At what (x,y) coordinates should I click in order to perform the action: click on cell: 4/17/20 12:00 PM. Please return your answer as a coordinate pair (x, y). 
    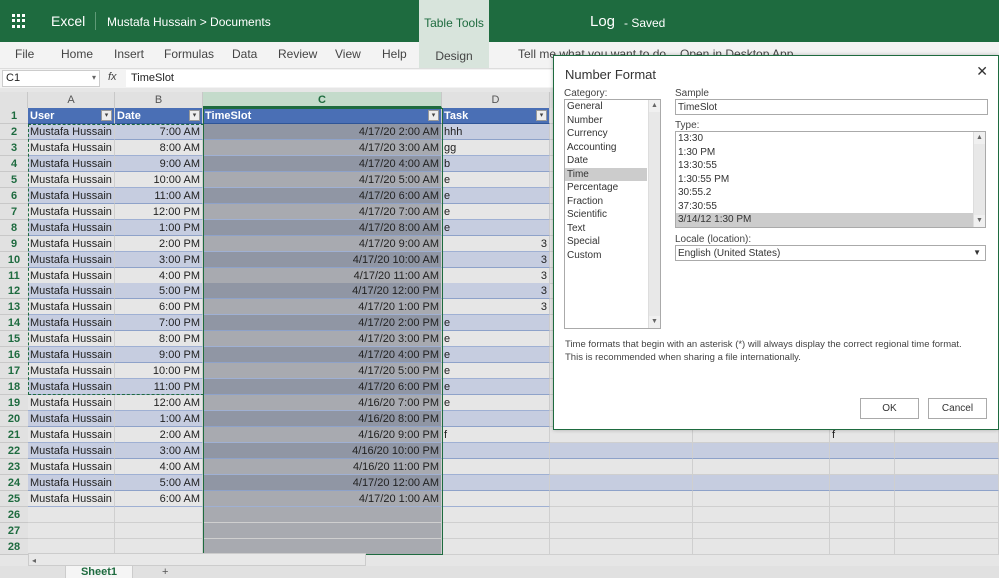
    Looking at the image, I should click on (322, 291).